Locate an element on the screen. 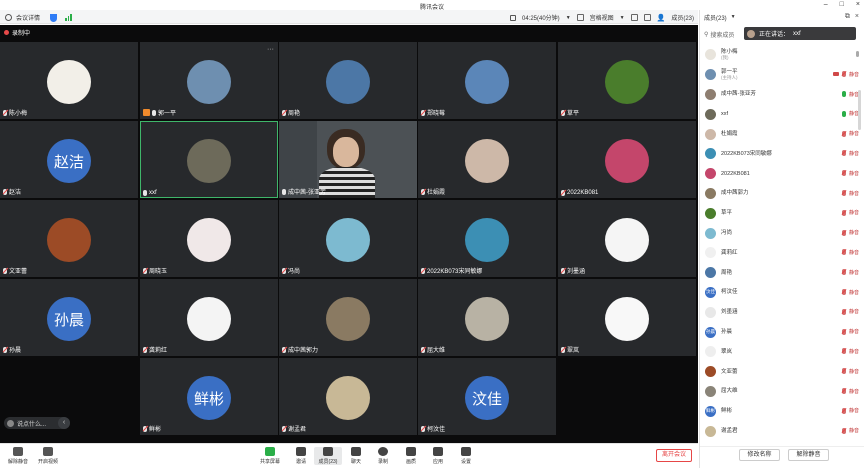 The height and width of the screenshot is (468, 864). toolbar-quality-button: 画质 is located at coordinates (411, 456).